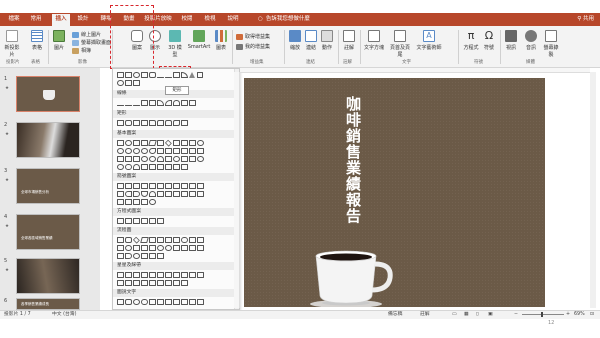 This screenshot has width=600, height=338. Describe the element at coordinates (176, 123) in the screenshot. I see `round-diagonal-shape` at that location.